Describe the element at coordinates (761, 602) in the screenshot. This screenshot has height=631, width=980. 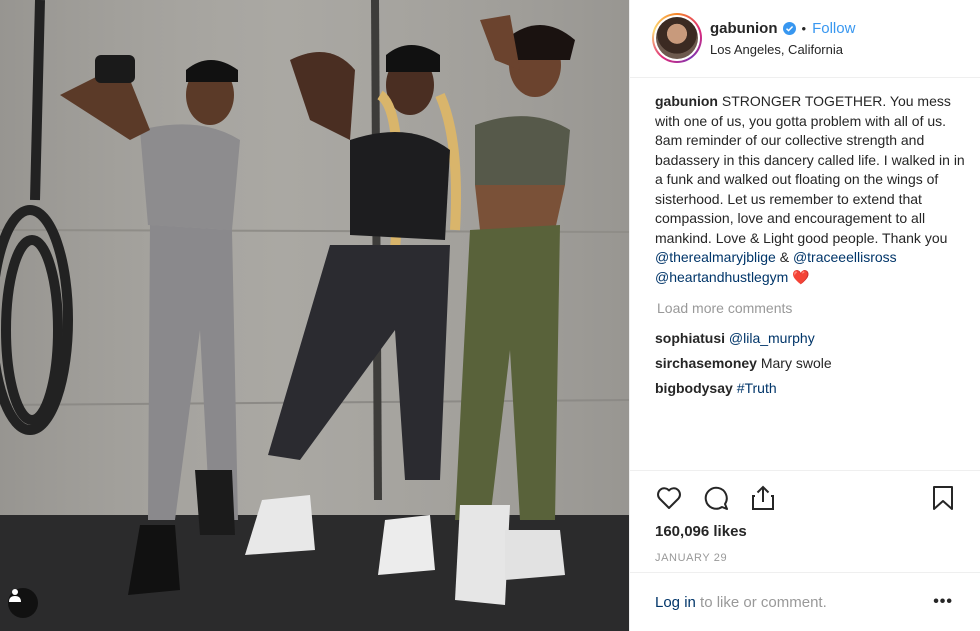
I see `login-text: to like or comment.` at that location.